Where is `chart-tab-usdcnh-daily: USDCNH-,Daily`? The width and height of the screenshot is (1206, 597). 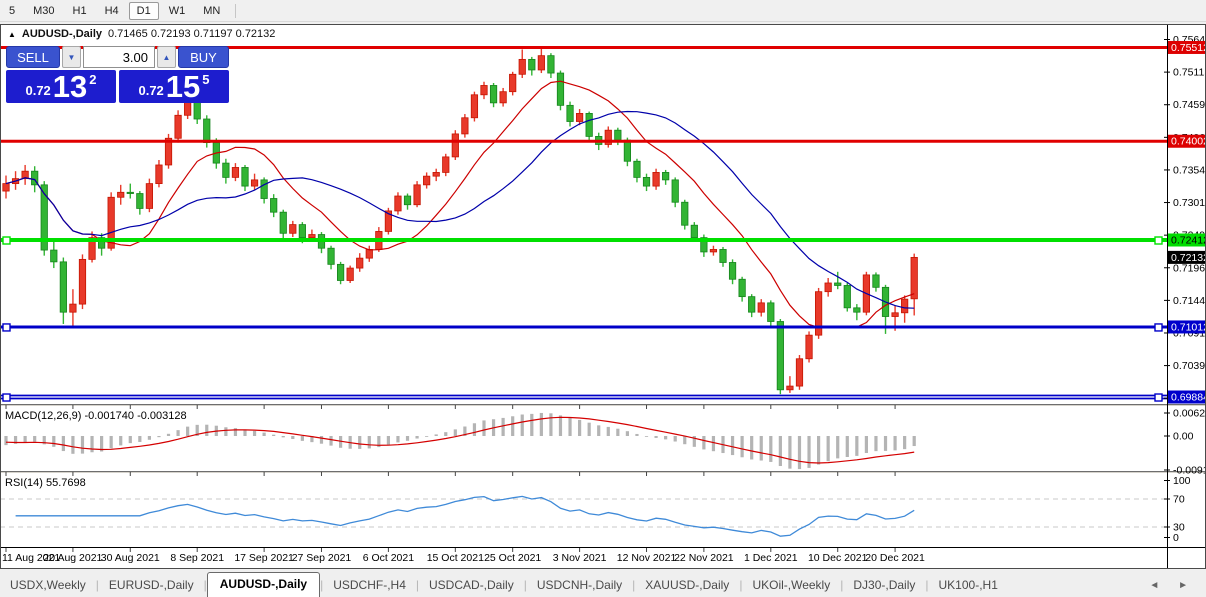 chart-tab-usdcnh-daily: USDCNH-,Daily is located at coordinates (579, 585).